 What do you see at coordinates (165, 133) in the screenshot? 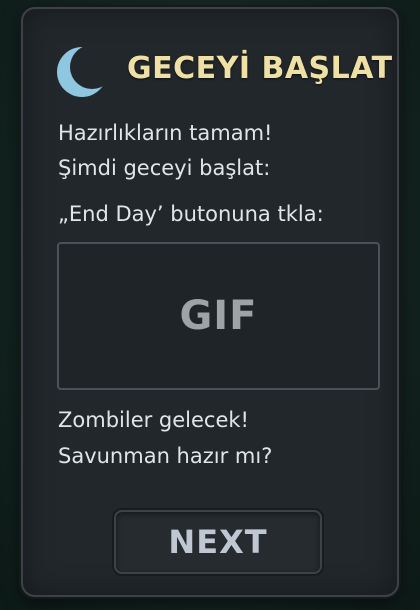
I see `instruction-line-1: Hazırlıkların tamam!` at bounding box center [165, 133].